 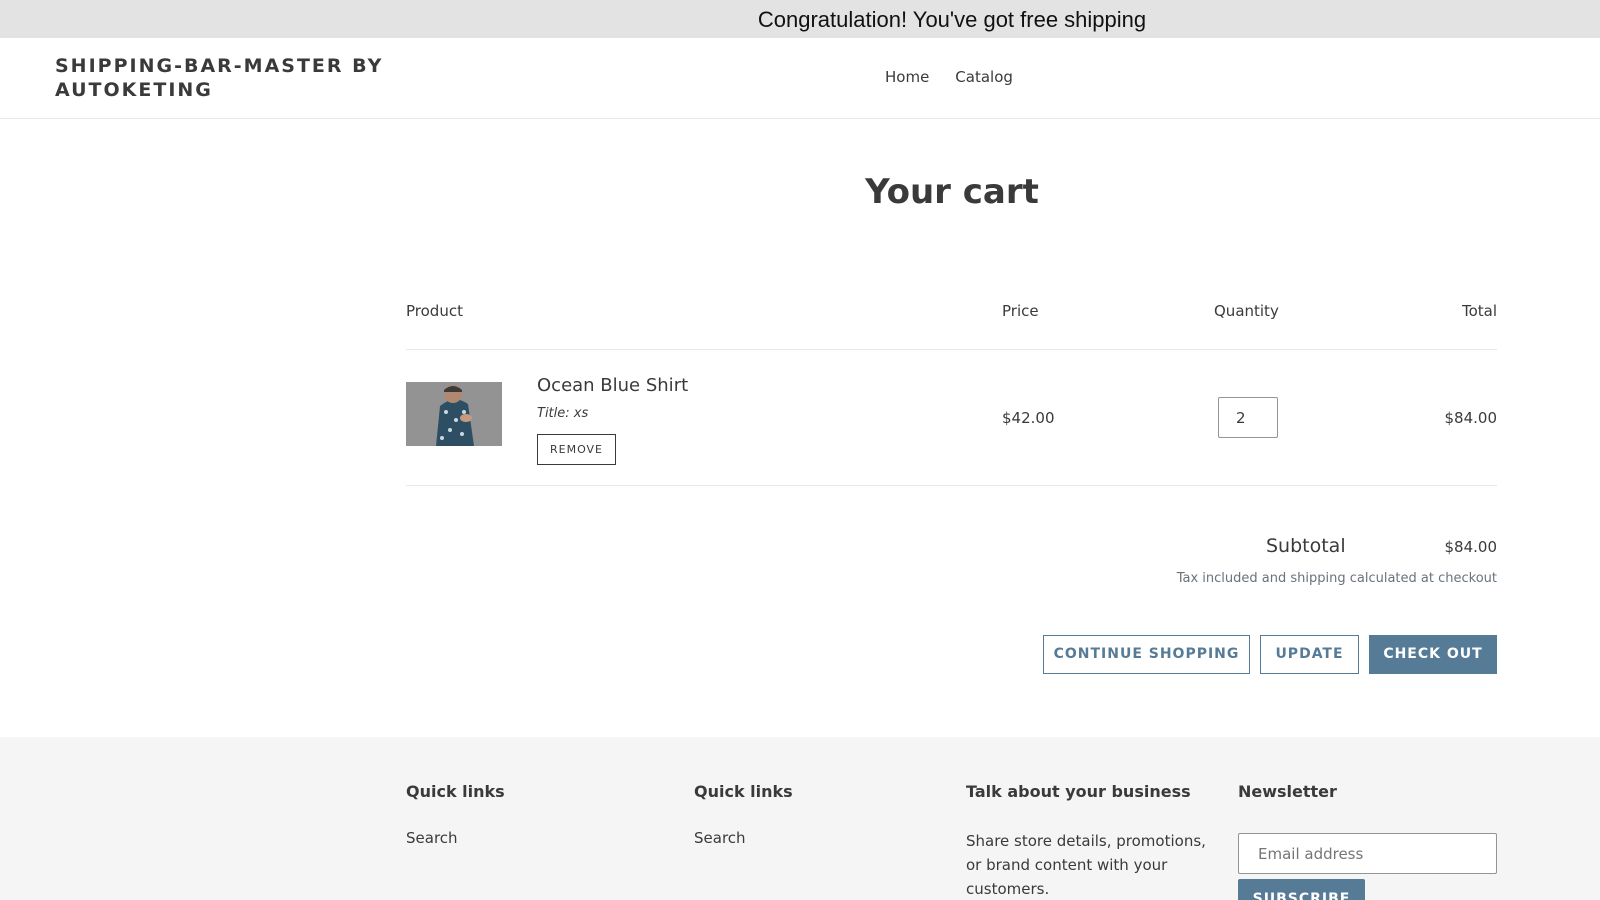 What do you see at coordinates (1306, 546) in the screenshot?
I see `subtotal-label: Subtotal` at bounding box center [1306, 546].